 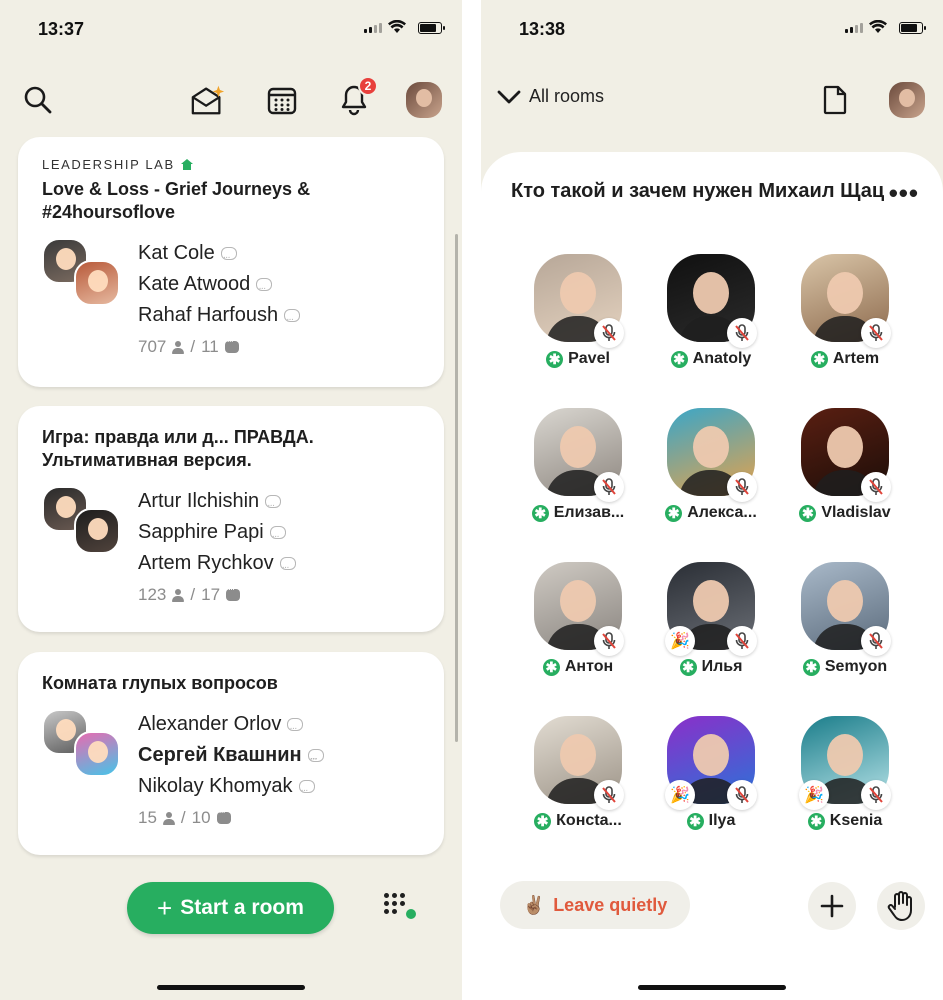 I want to click on speaker-name: Artem Rychkov, so click(x=279, y=565).